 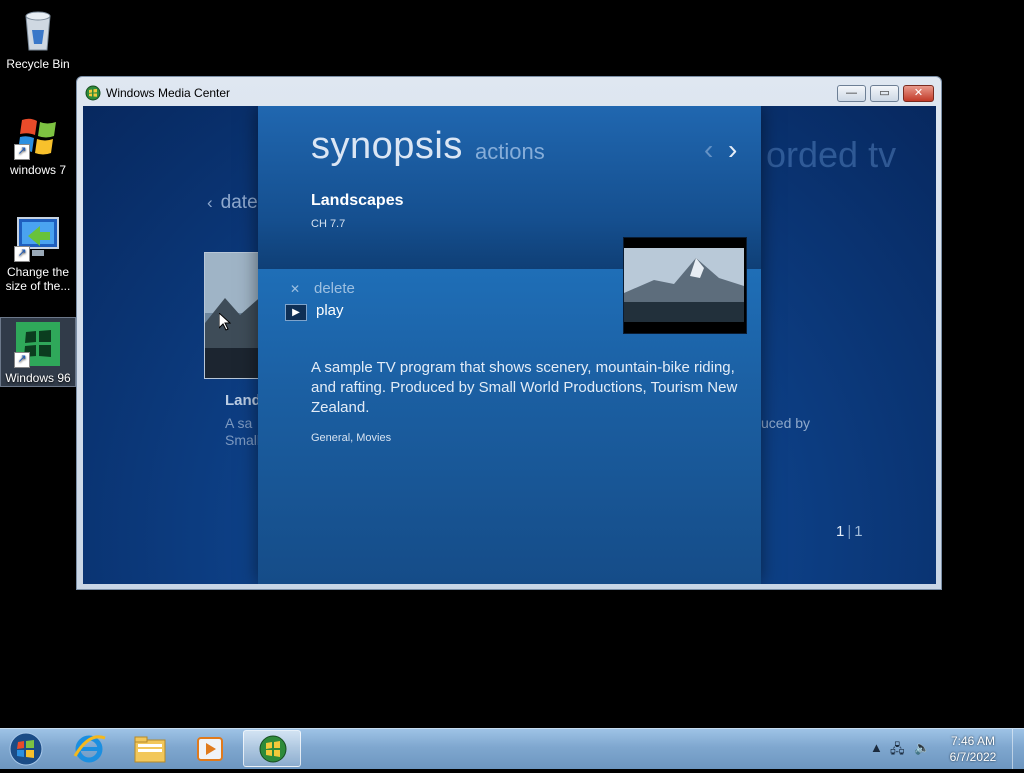 I want to click on windows-explorer-icon, so click(x=150, y=749).